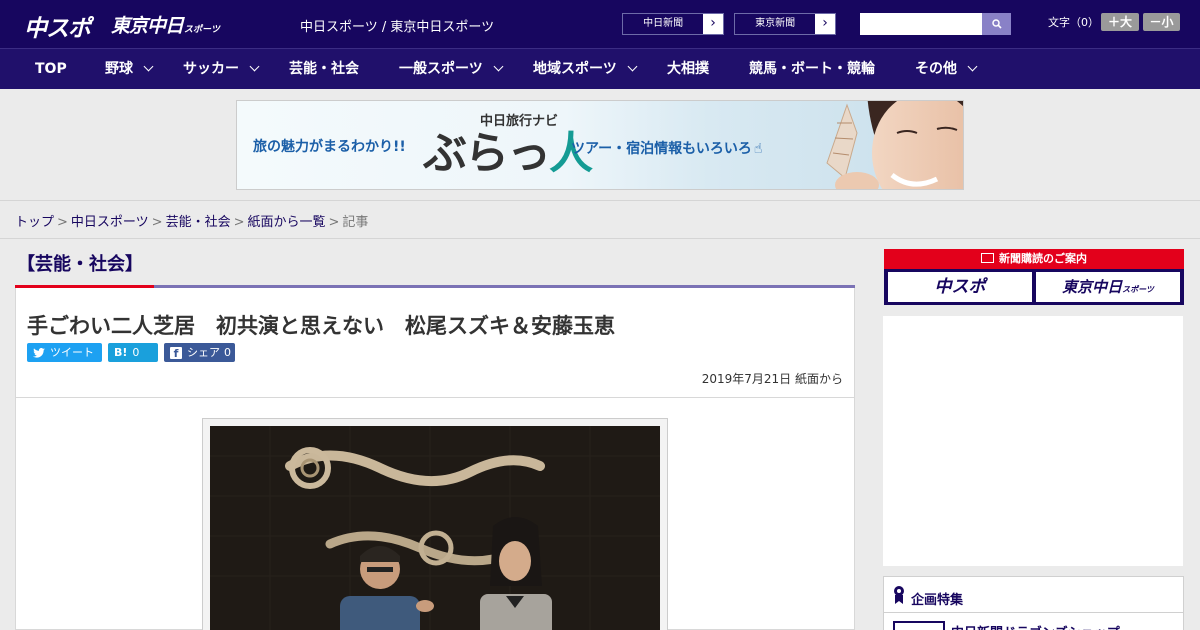 This screenshot has height=630, width=1200. I want to click on facebook-share-label: シェア, so click(203, 352).